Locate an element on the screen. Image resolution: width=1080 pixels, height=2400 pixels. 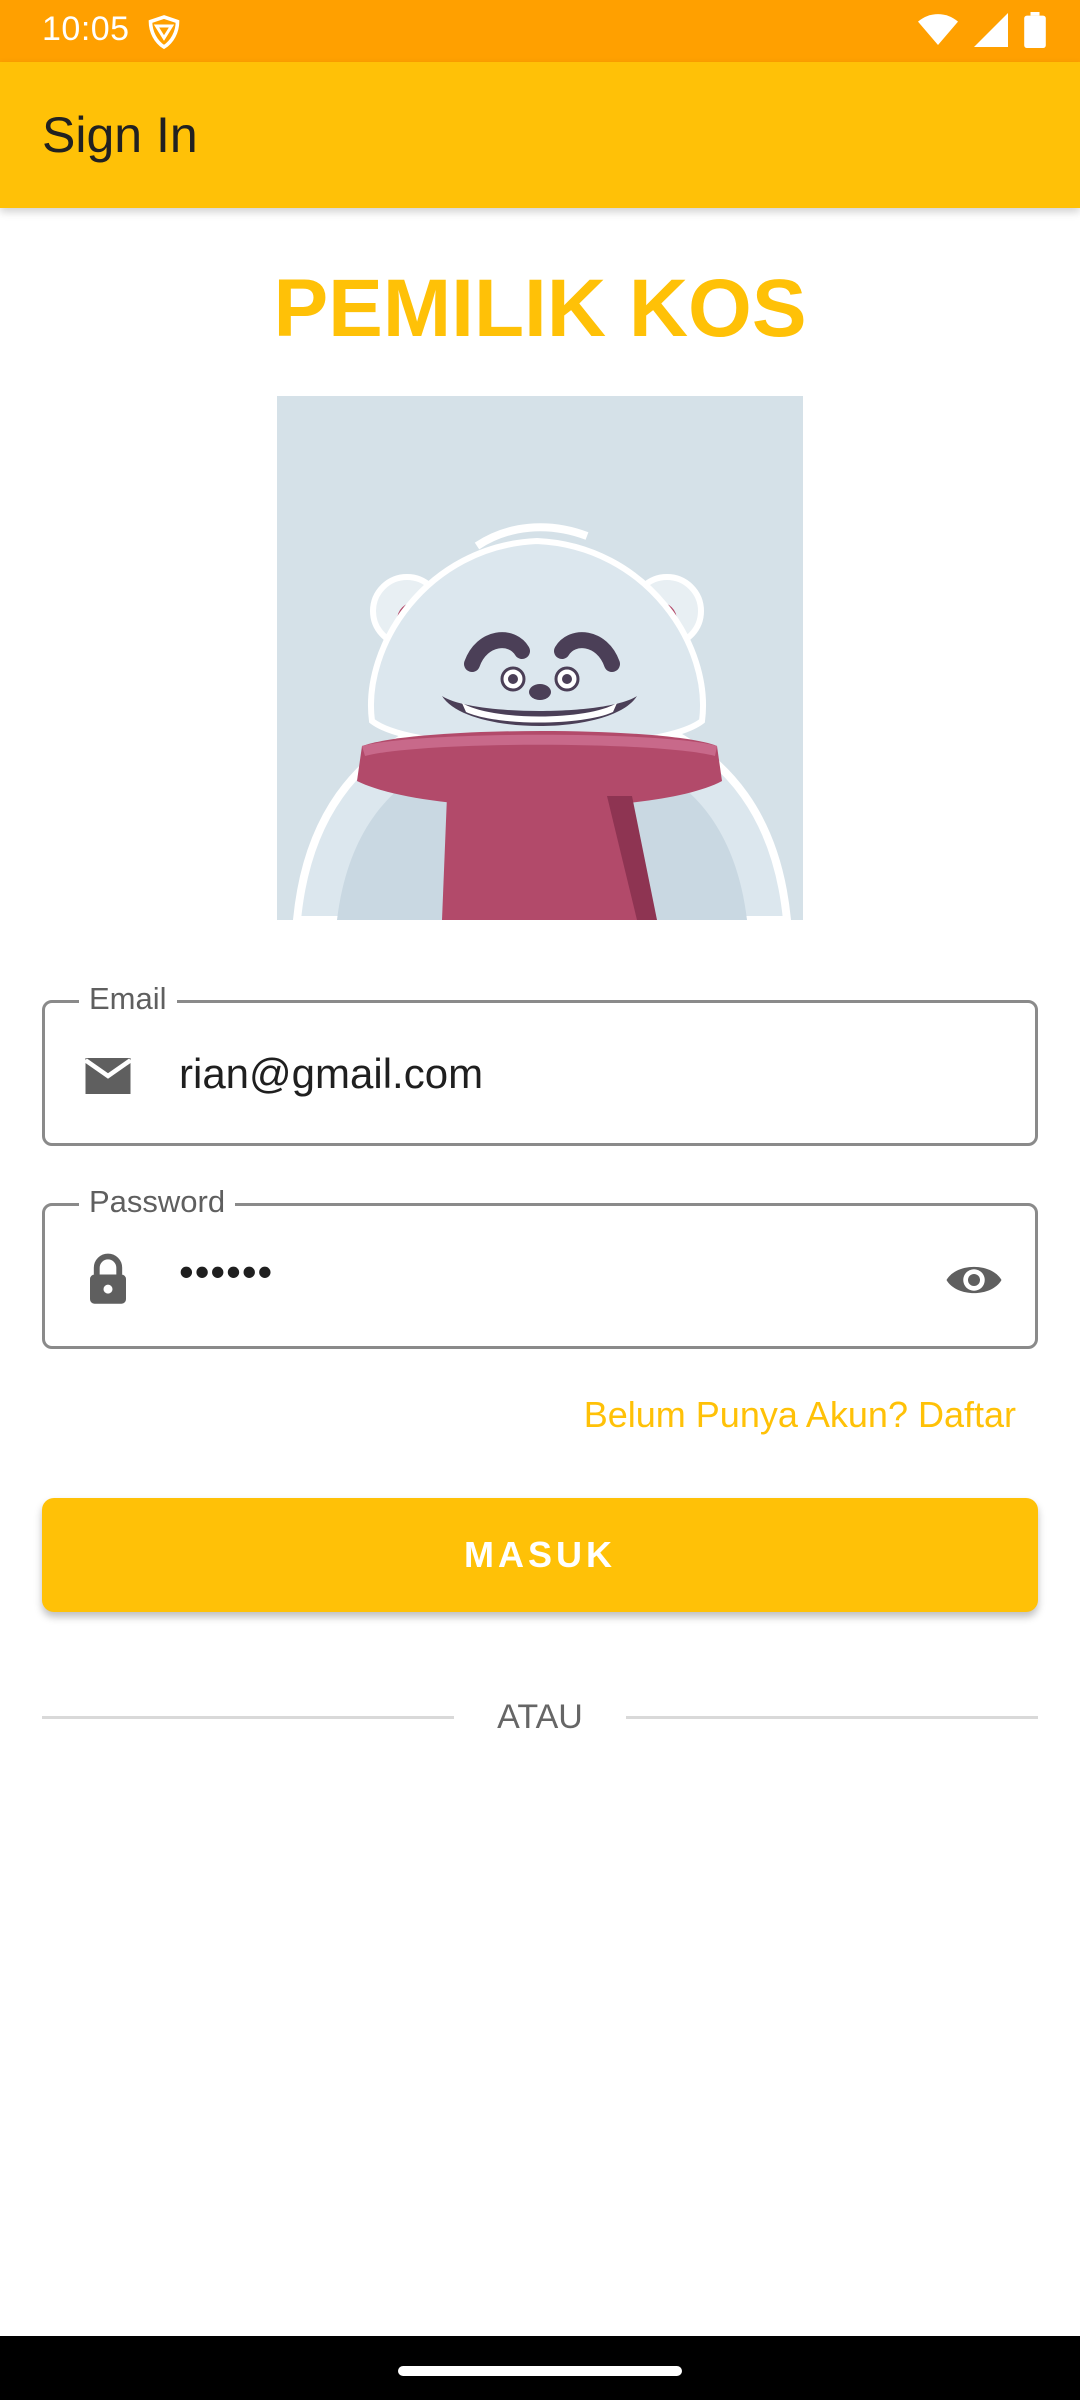
email-input: rian@gmail.com is located at coordinates (331, 1074).